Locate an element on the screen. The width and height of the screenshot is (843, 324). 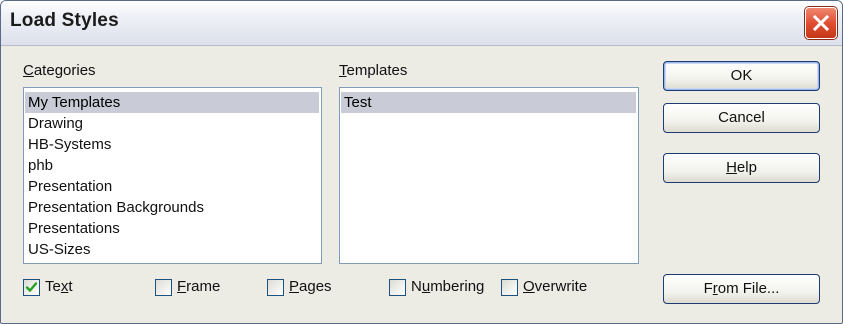
text-checkbox-label: Text is located at coordinates (59, 286).